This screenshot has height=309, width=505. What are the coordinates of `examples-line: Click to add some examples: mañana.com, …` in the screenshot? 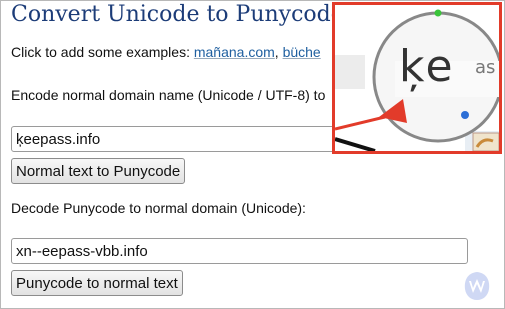 It's located at (166, 52).